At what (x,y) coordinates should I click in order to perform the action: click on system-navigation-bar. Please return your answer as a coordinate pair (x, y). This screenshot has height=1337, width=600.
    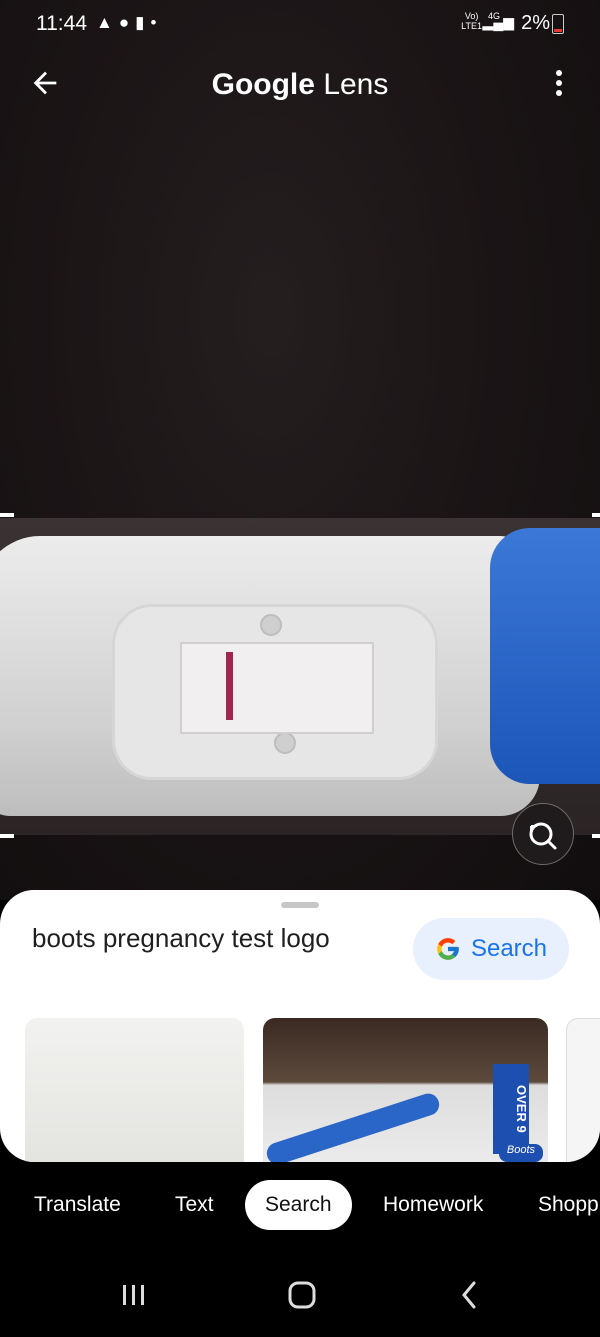
    Looking at the image, I should click on (300, 1297).